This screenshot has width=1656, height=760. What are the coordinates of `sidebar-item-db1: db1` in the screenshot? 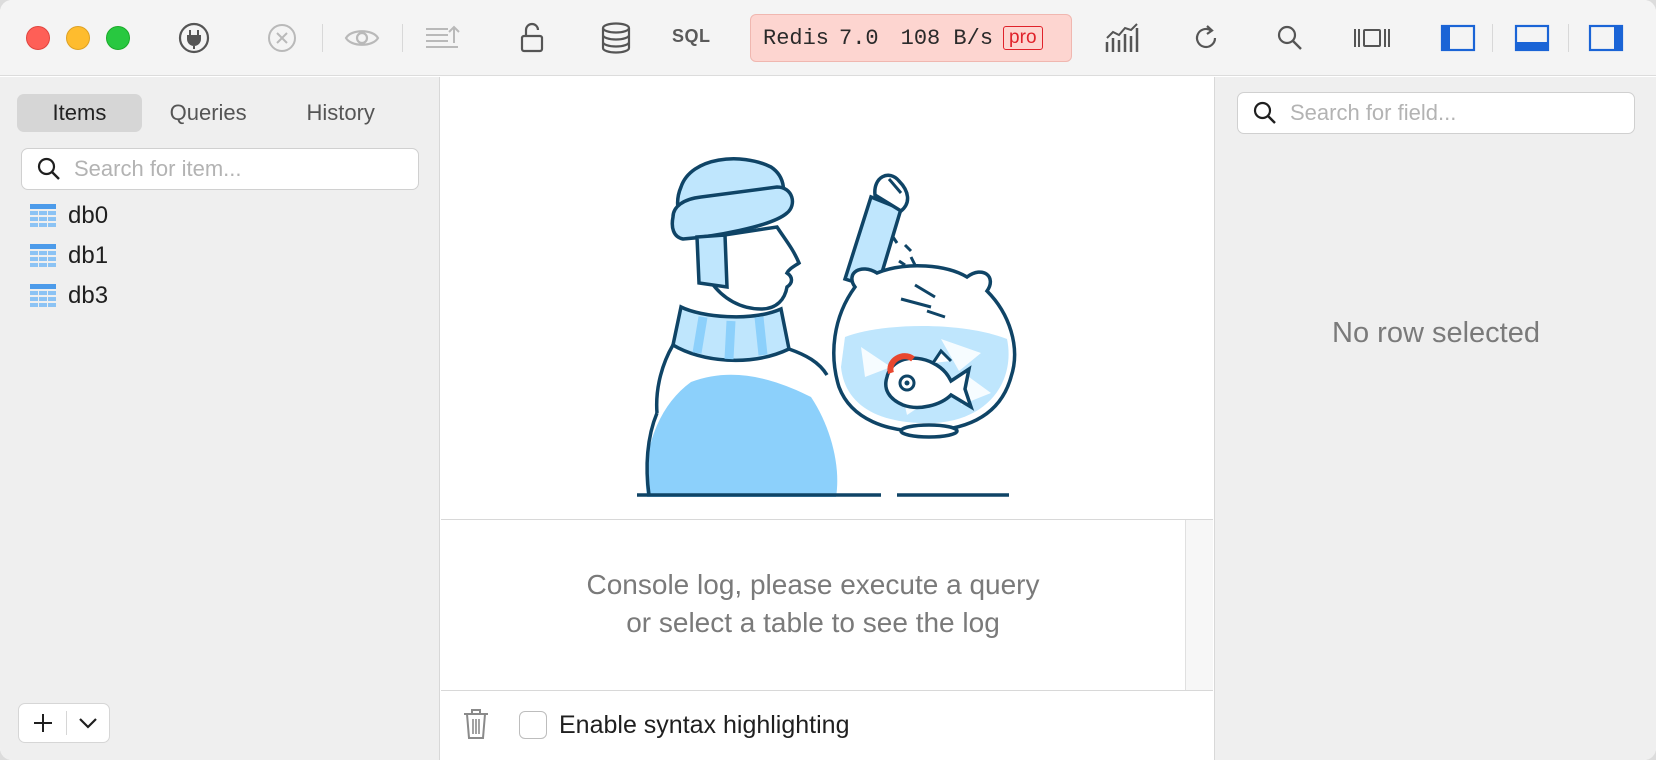 It's located at (69, 256).